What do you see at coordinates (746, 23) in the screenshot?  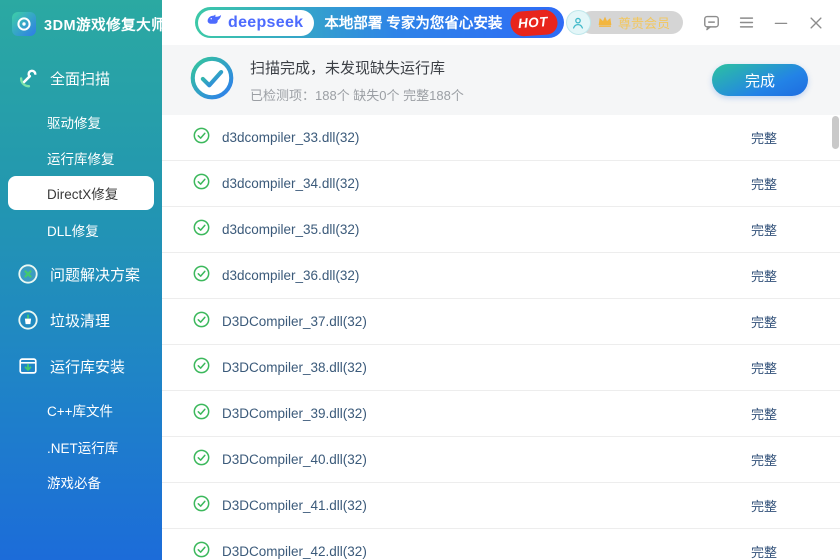 I see `menu-icon` at bounding box center [746, 23].